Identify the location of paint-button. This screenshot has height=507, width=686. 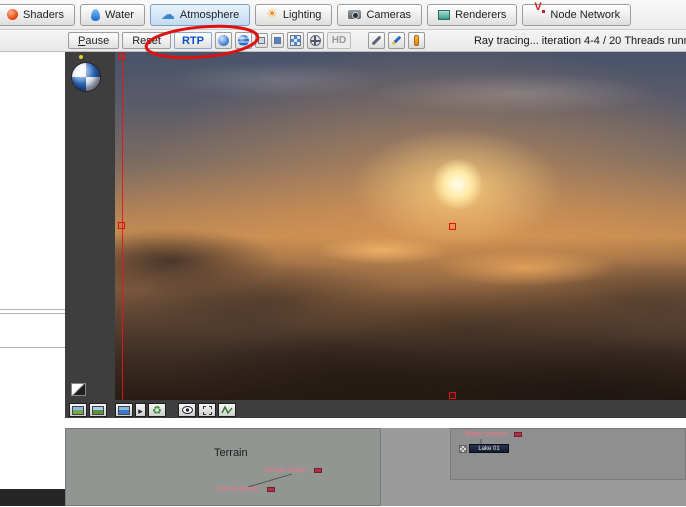
(396, 40).